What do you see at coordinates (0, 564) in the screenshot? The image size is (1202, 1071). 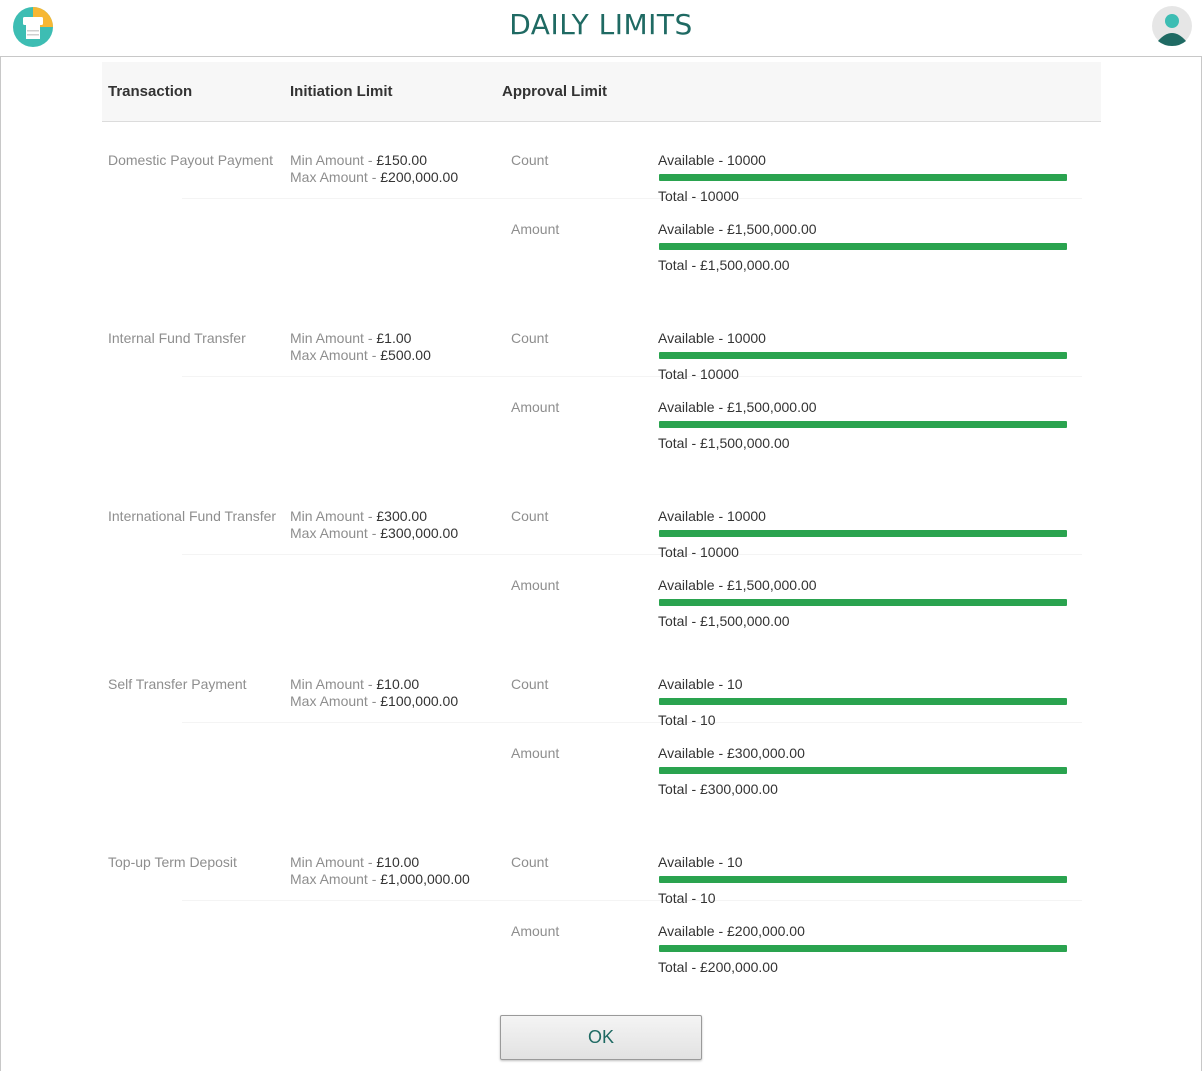 I see `dialog-border-left` at bounding box center [0, 564].